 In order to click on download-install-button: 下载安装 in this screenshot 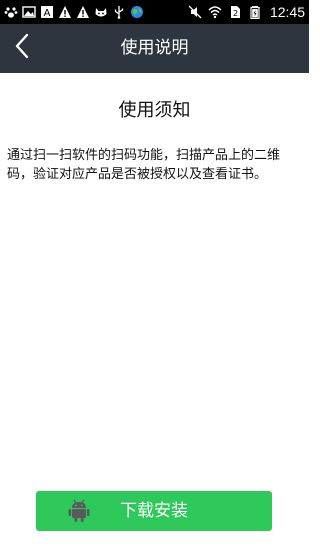, I will do `click(154, 511)`.